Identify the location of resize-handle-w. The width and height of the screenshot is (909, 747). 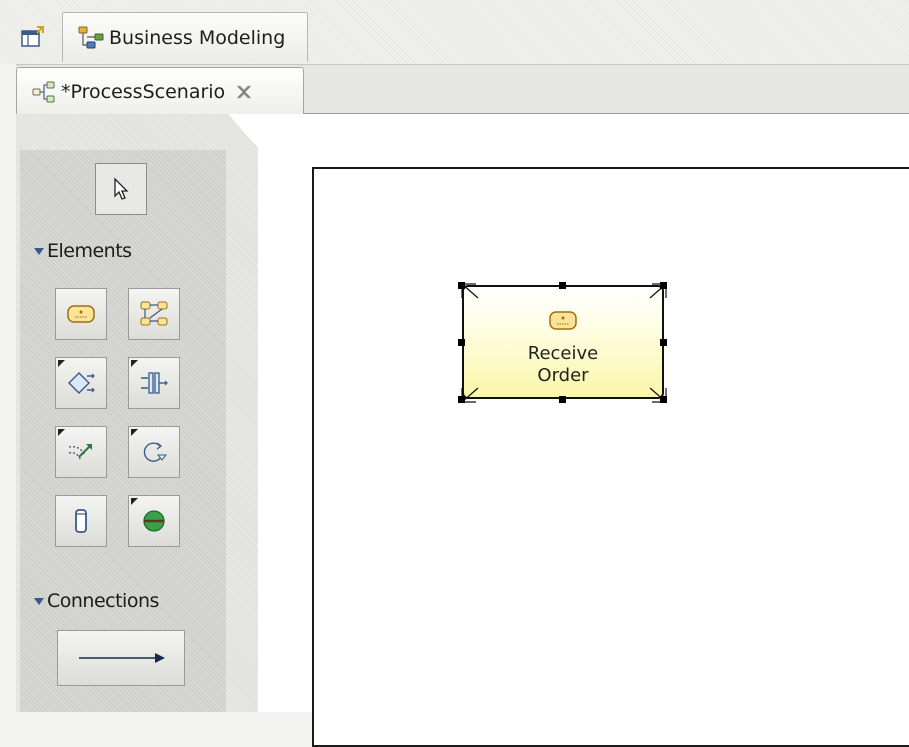
(461, 342).